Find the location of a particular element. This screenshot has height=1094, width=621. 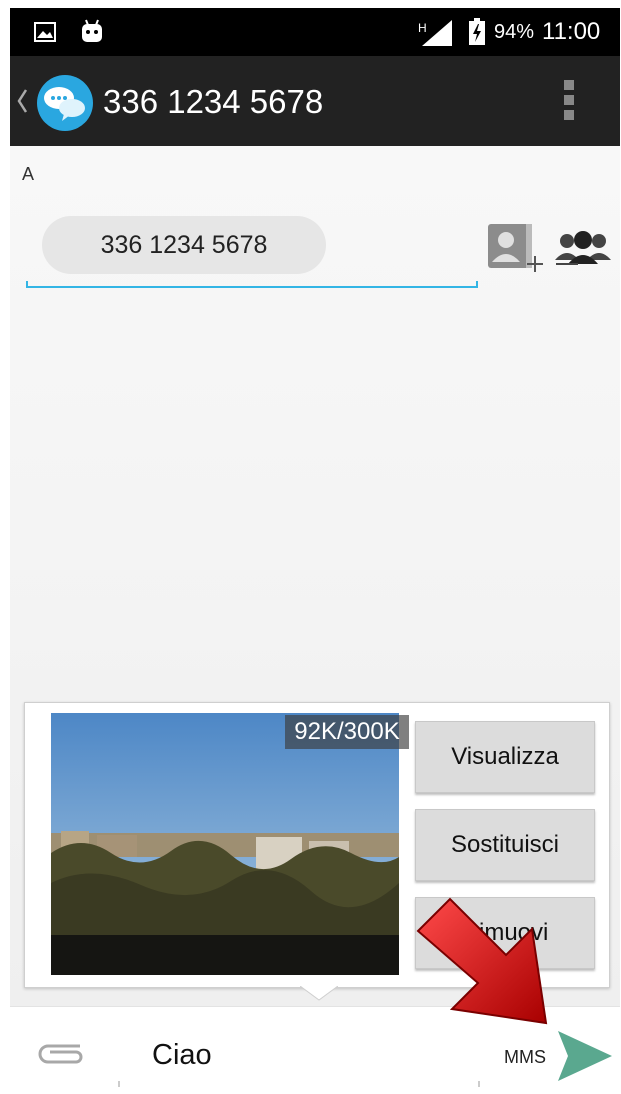

annotation-arrow-icon is located at coordinates (482, 961).